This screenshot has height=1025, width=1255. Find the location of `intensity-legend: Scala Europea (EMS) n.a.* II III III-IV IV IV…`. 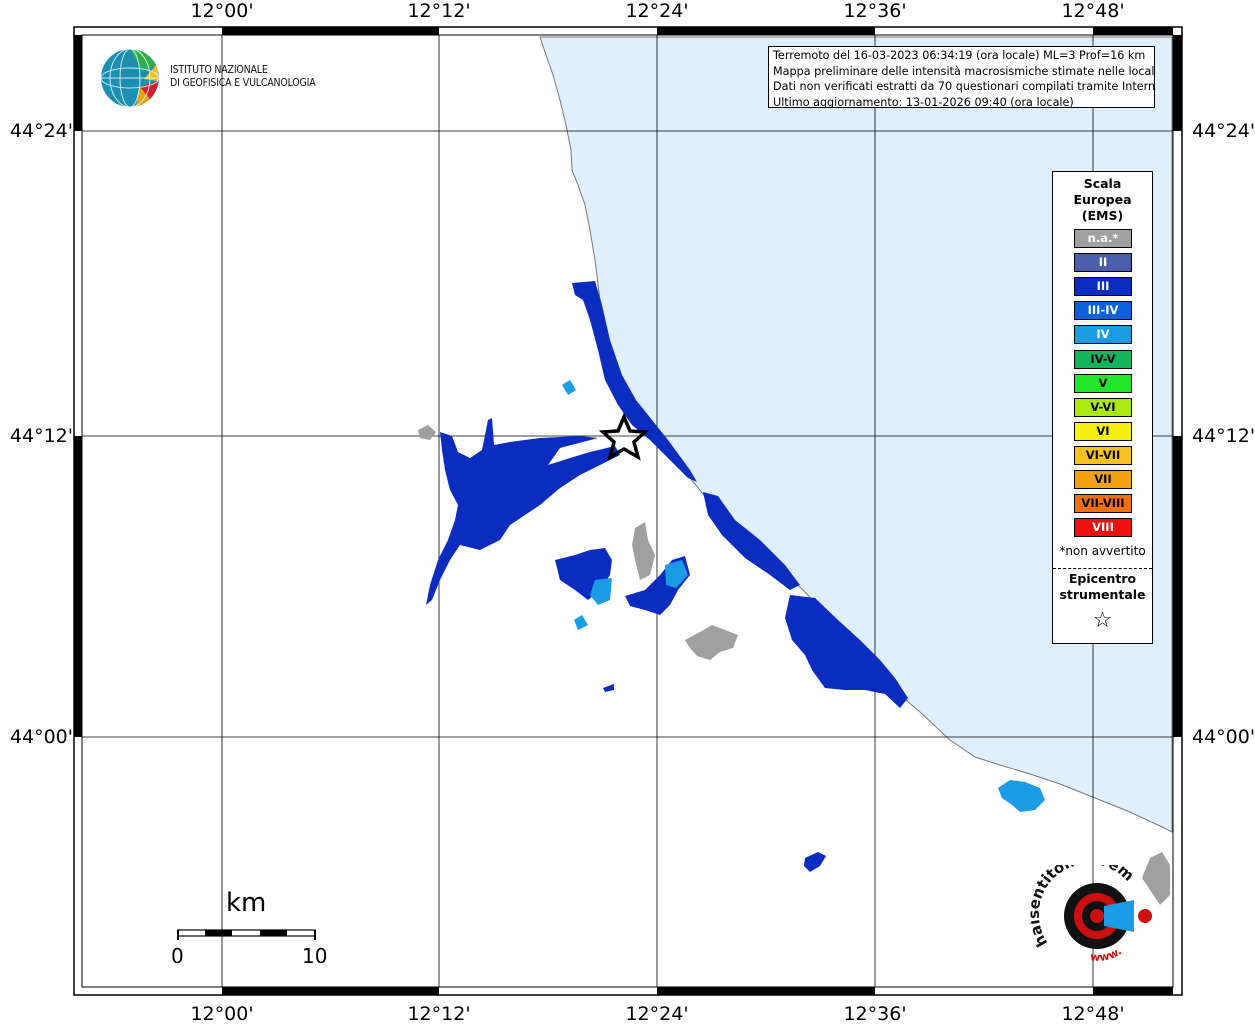

intensity-legend: Scala Europea (EMS) n.a.* II III III-IV IV IV… is located at coordinates (1102, 407).